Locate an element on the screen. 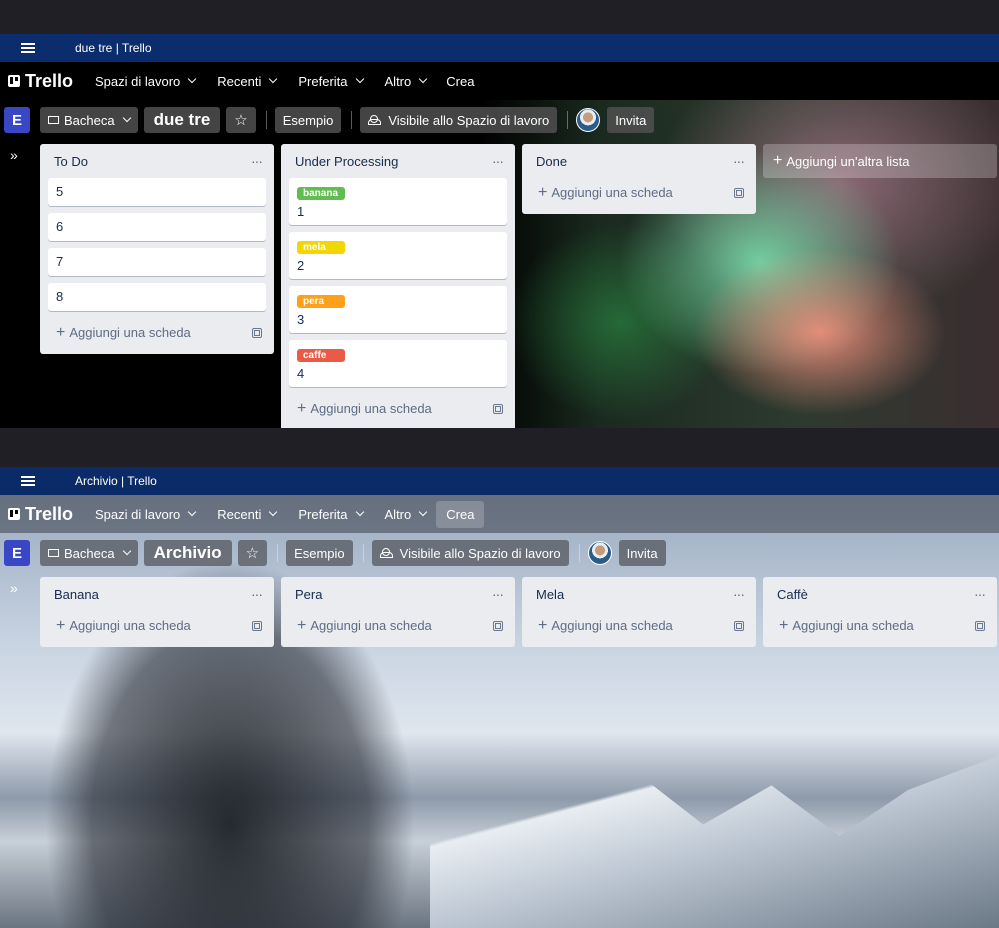  list-title: To Do is located at coordinates (71, 161).